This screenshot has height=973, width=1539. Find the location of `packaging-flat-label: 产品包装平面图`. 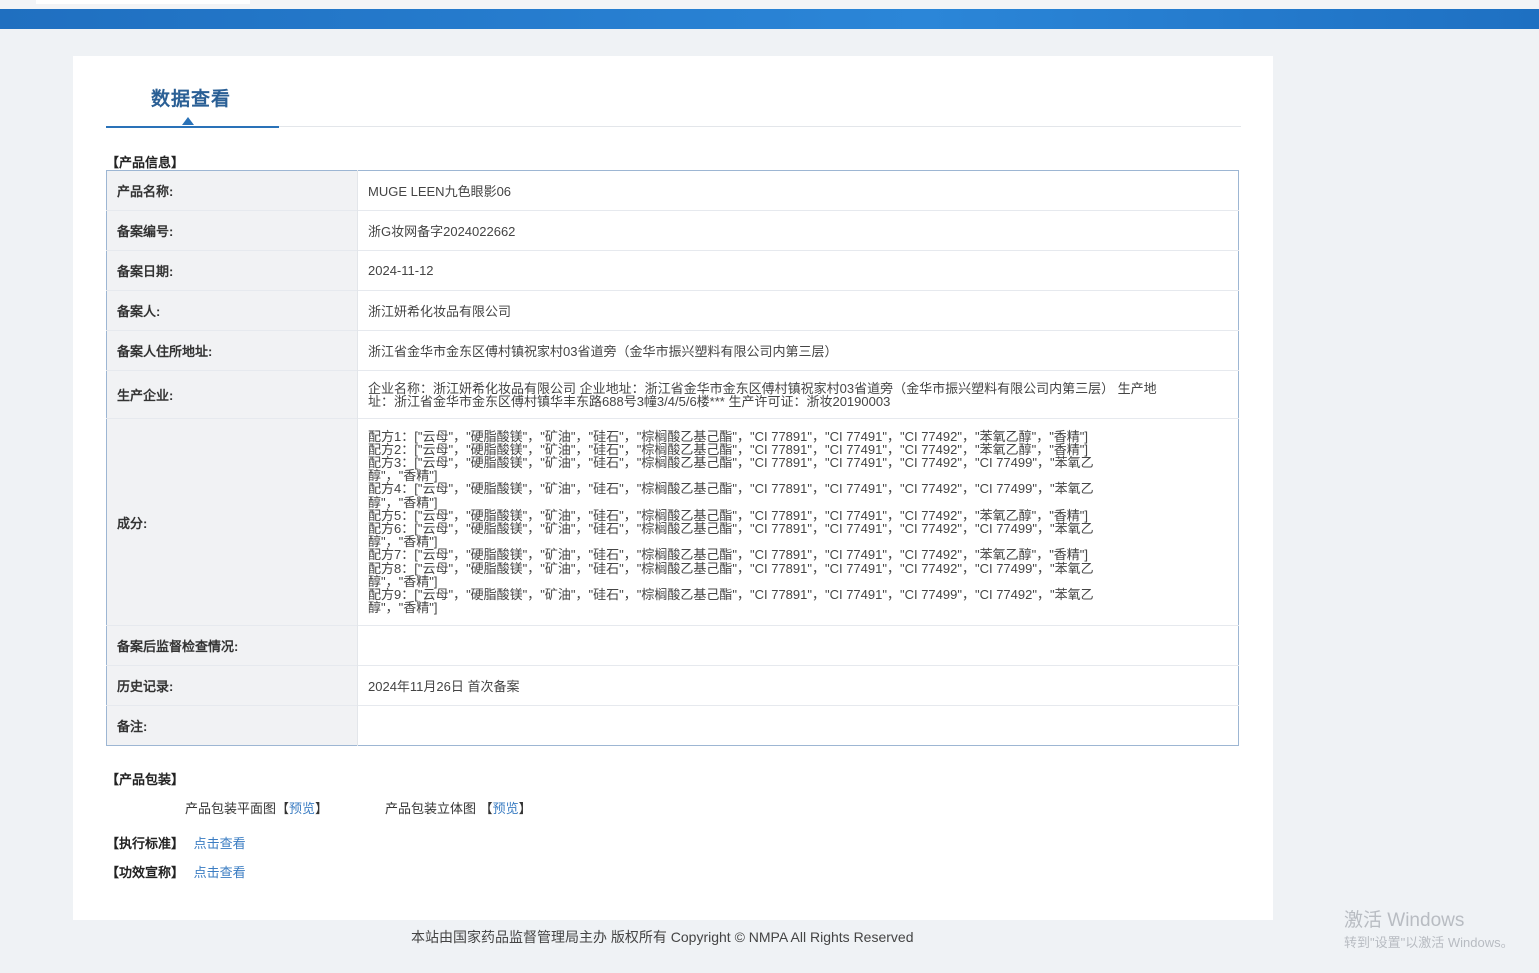

packaging-flat-label: 产品包装平面图 is located at coordinates (231, 808).